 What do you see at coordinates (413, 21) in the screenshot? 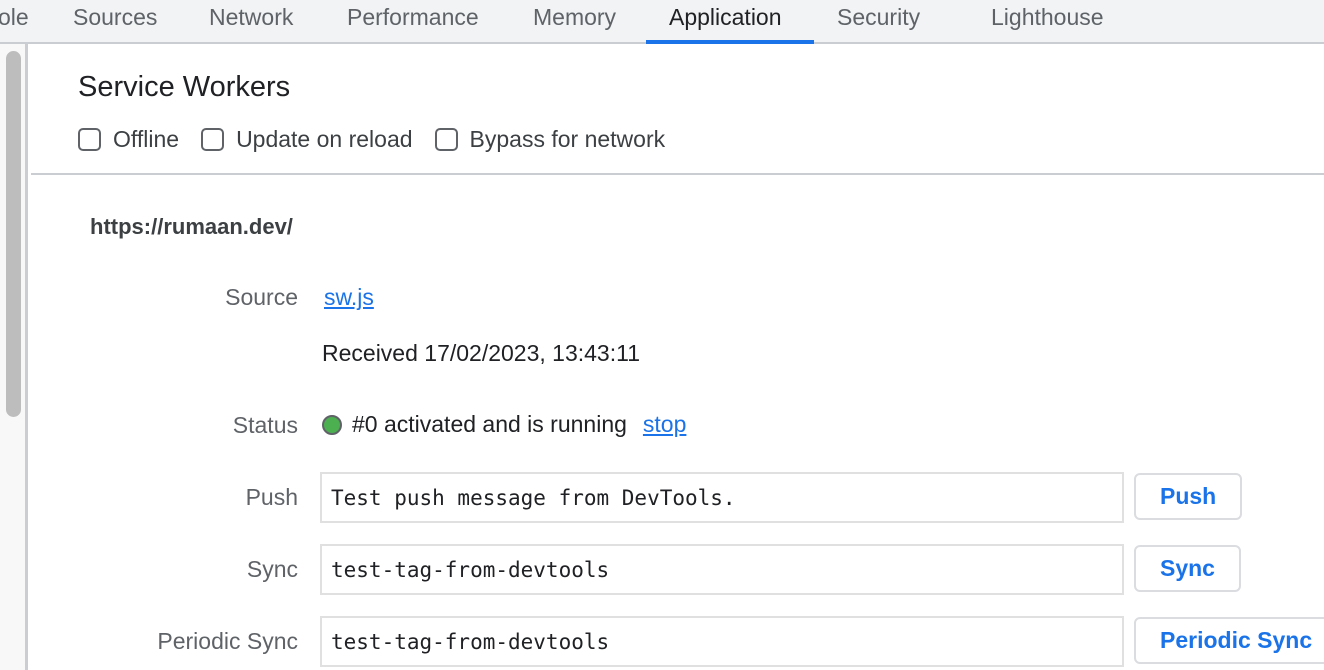
I see `tab-performance: Performance` at bounding box center [413, 21].